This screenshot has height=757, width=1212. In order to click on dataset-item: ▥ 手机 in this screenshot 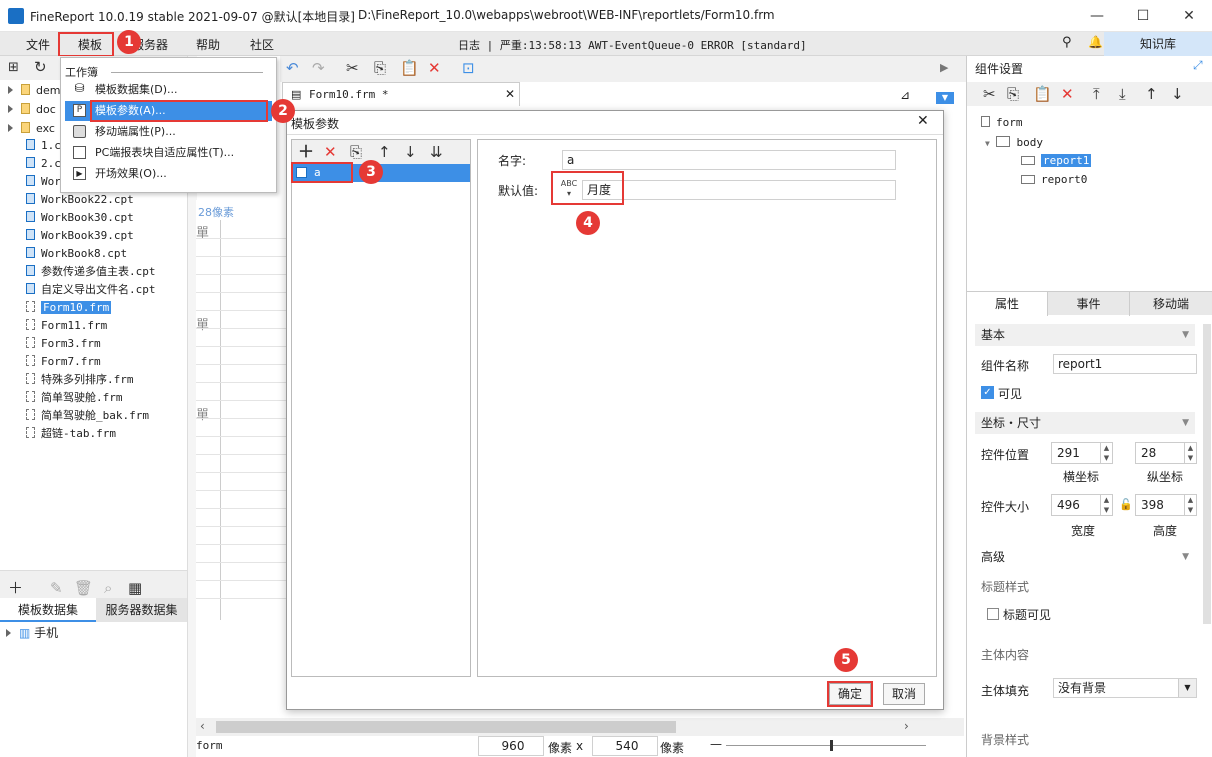, I will do `click(32, 632)`.